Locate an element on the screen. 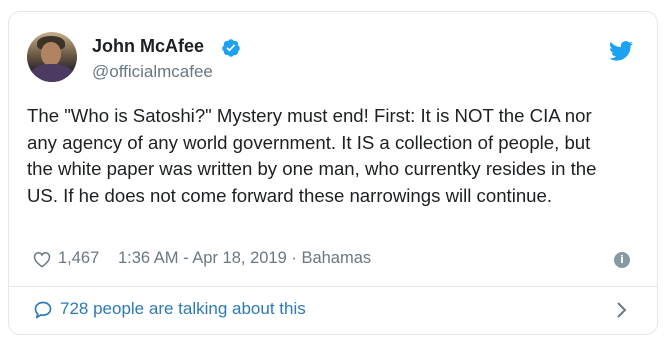  speech-bubble-icon is located at coordinates (43, 310).